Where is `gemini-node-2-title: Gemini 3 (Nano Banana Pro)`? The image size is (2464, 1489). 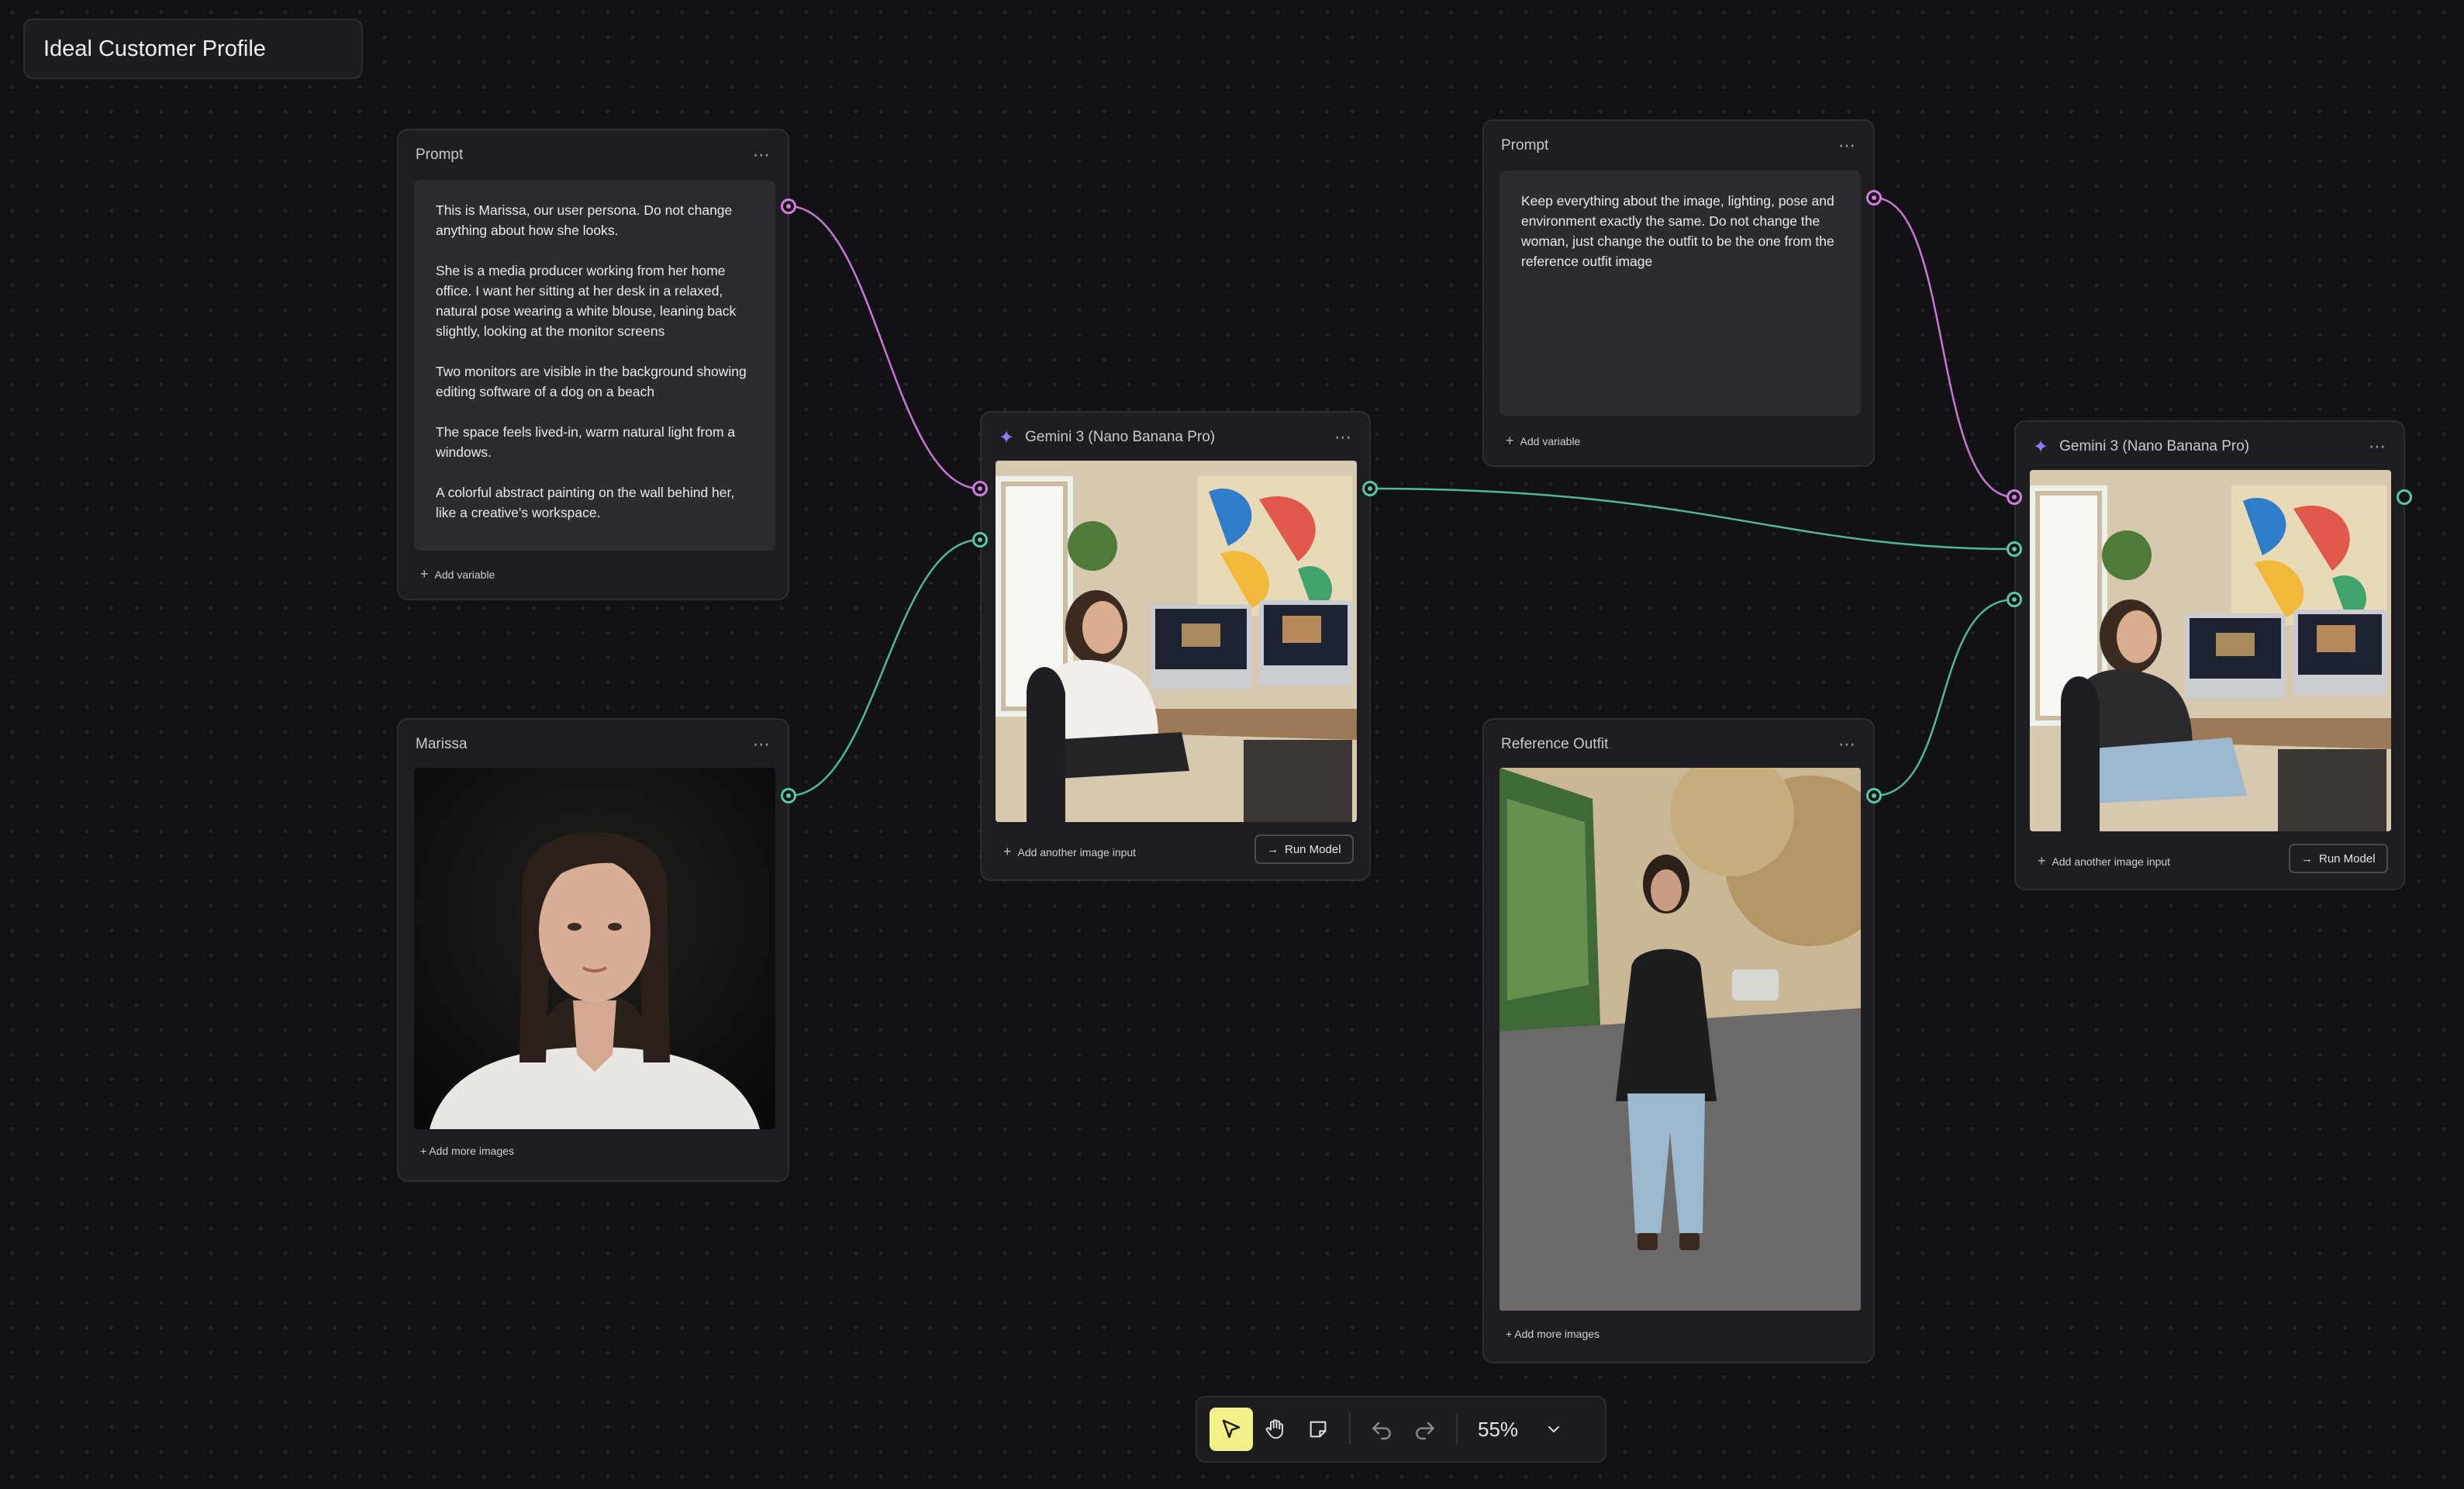 gemini-node-2-title: Gemini 3 (Nano Banana Pro) is located at coordinates (2154, 446).